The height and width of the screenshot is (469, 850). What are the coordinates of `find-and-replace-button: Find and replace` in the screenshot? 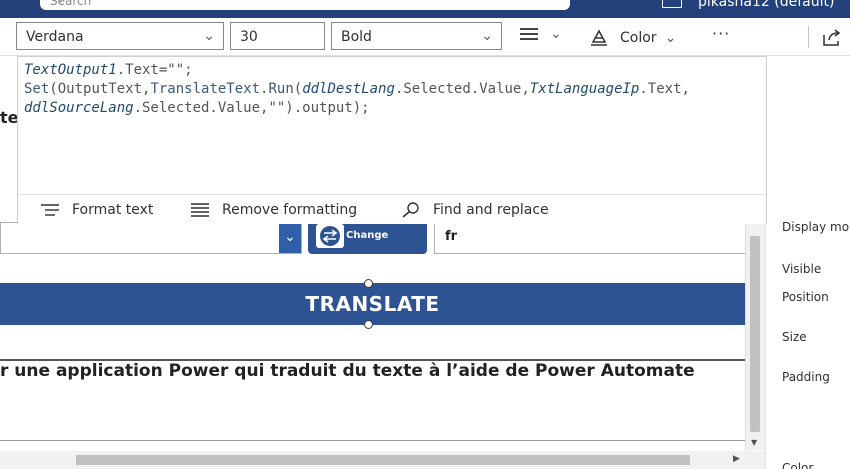 It's located at (475, 210).